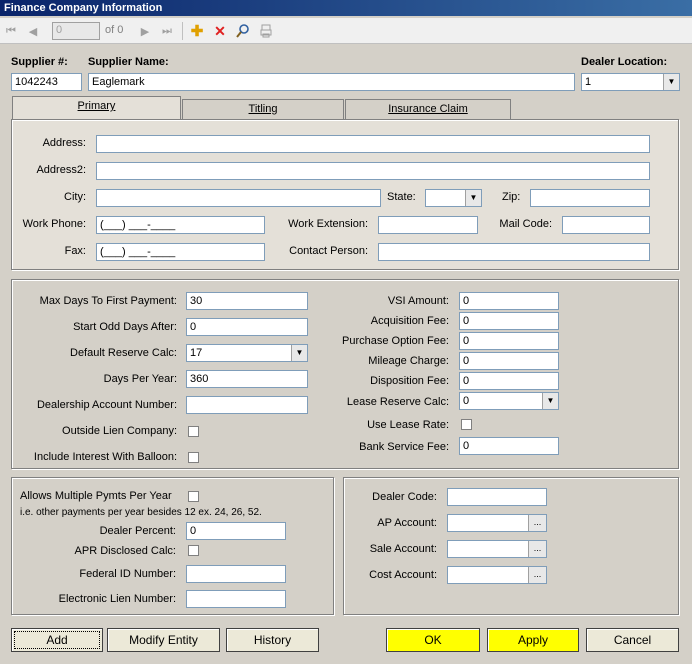  I want to click on supplier-name-label: Supplier Name:, so click(128, 62).